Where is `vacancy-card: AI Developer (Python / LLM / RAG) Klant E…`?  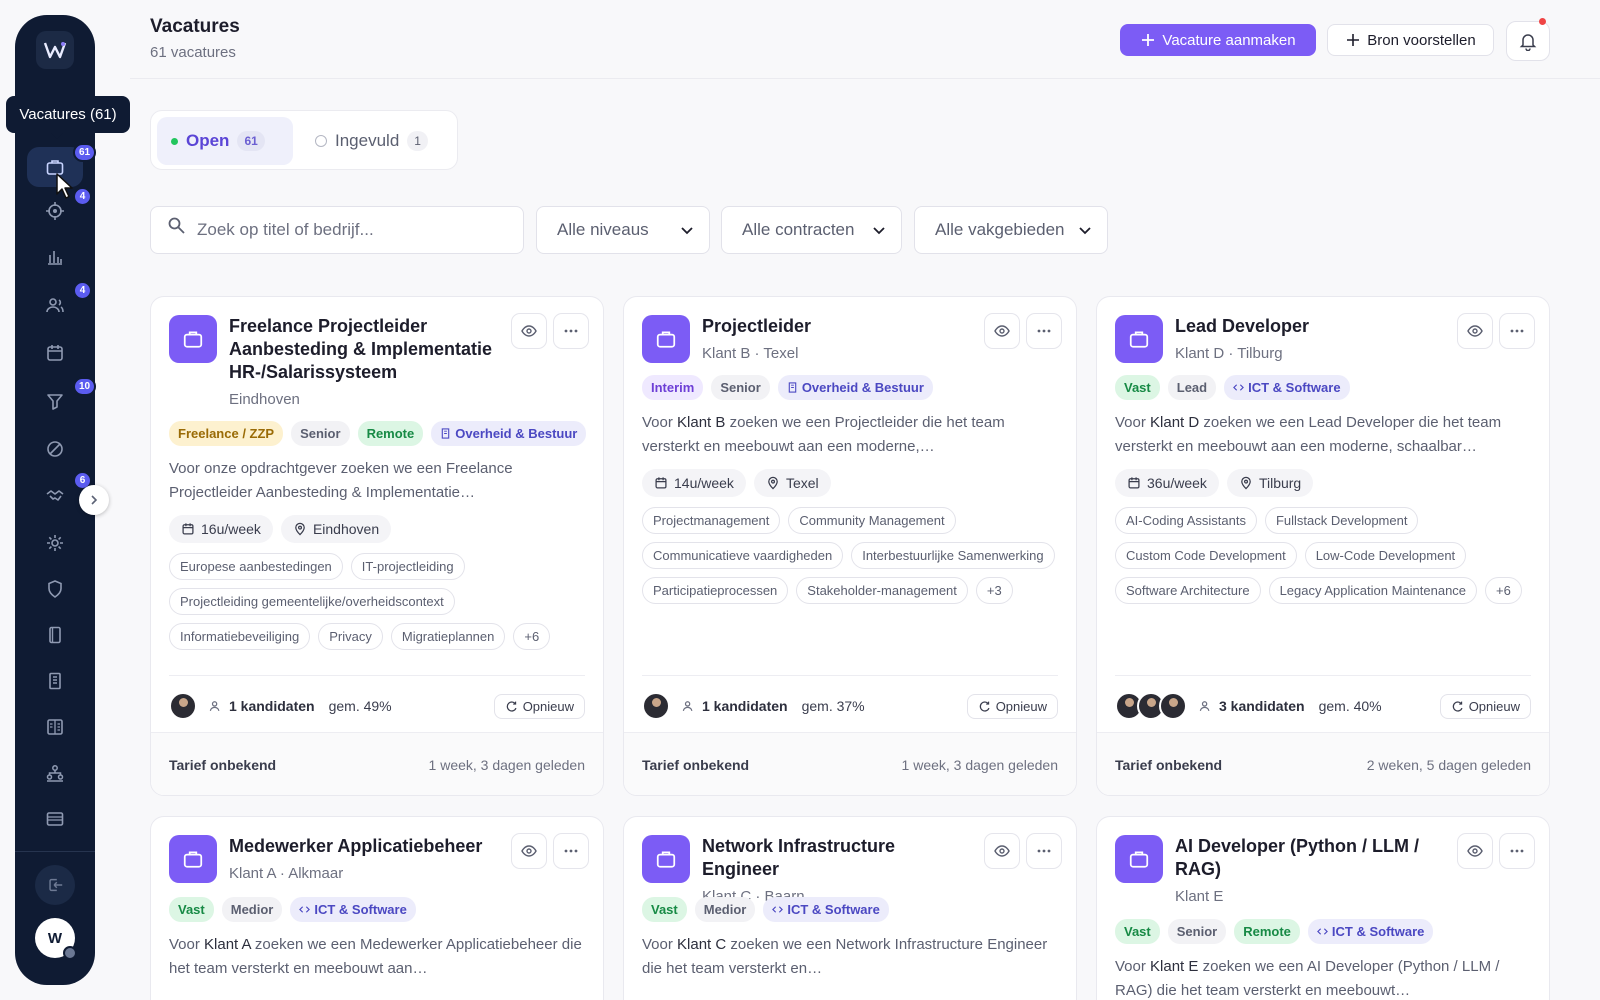 vacancy-card: AI Developer (Python / LLM / RAG) Klant E… is located at coordinates (1323, 908).